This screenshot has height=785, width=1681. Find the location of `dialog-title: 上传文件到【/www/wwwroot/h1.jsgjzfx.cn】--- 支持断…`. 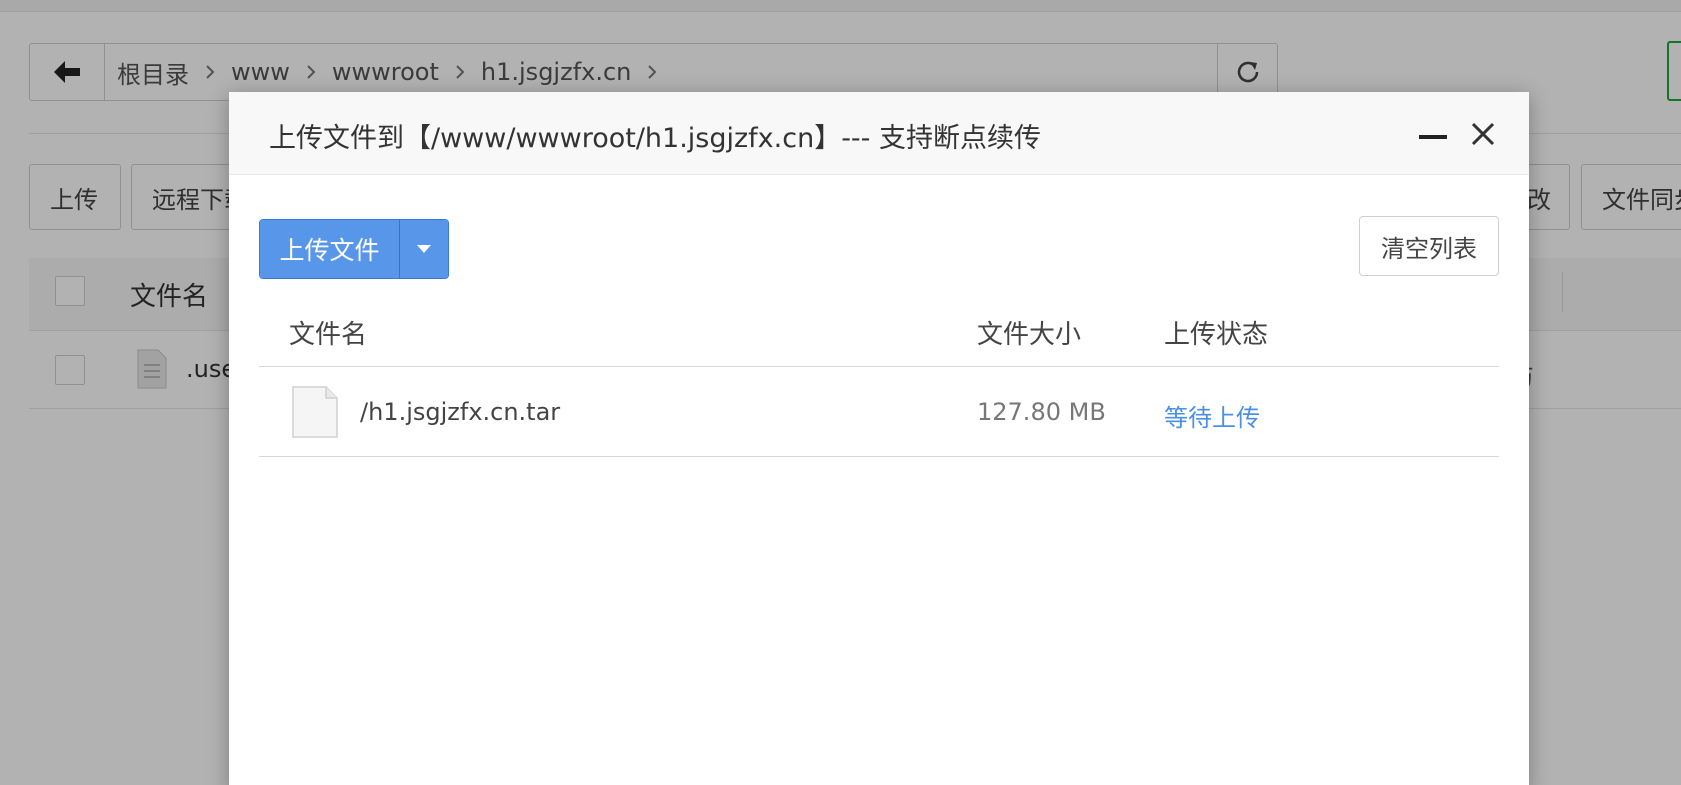

dialog-title: 上传文件到【/www/wwwroot/h1.jsgjzfx.cn】--- 支持断… is located at coordinates (655, 138).